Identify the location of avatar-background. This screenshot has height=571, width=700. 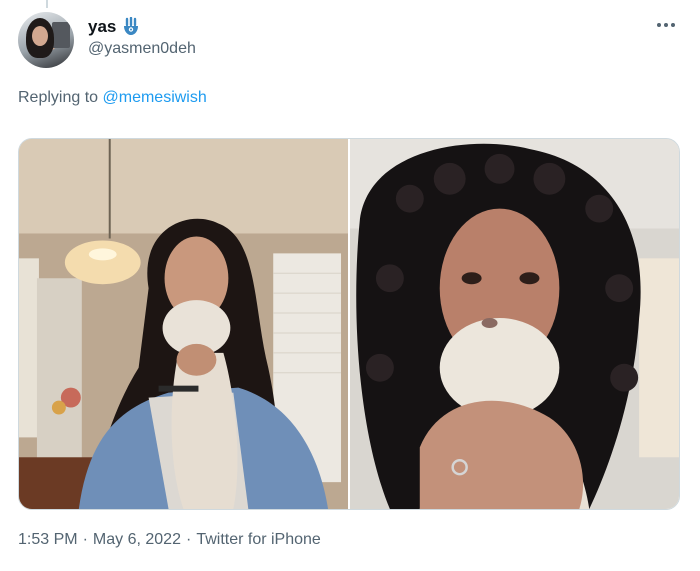
(61, 35).